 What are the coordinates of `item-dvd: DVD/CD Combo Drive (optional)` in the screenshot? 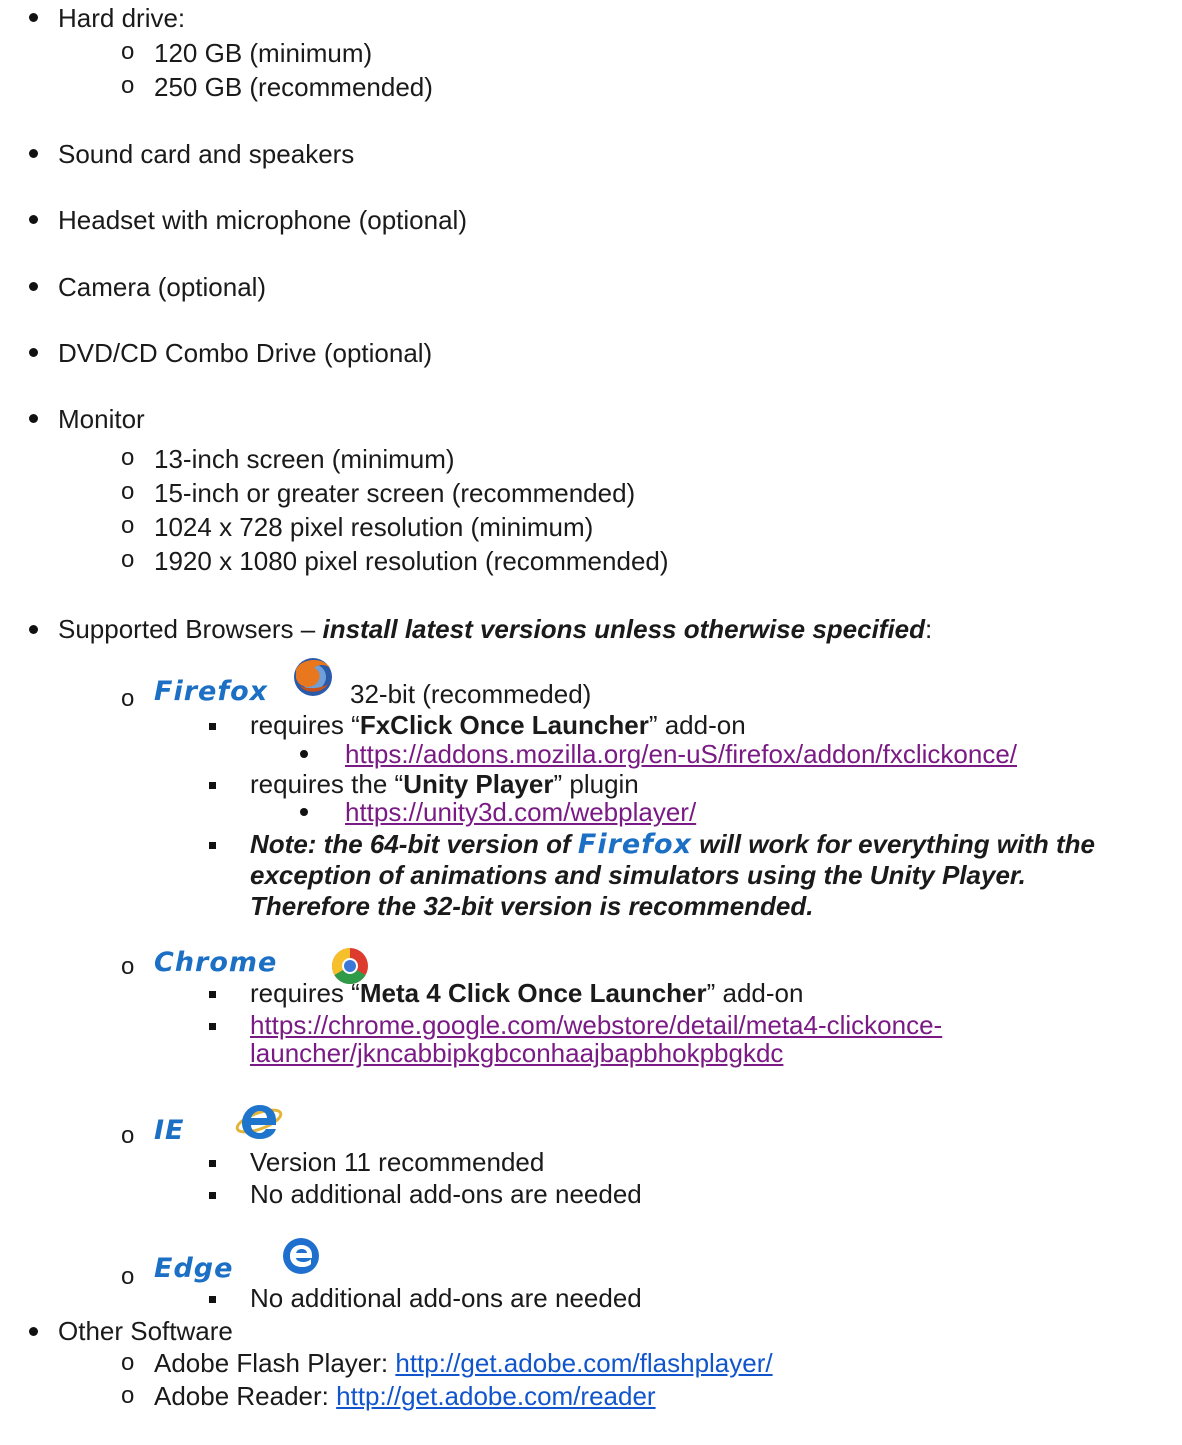 It's located at (245, 353).